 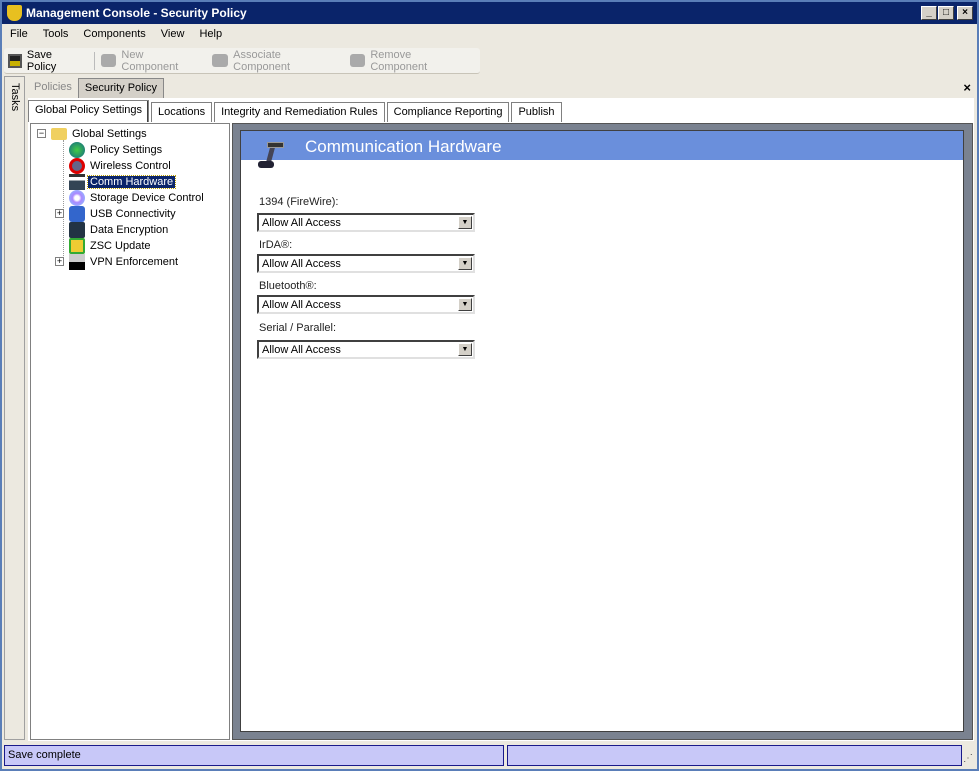 What do you see at coordinates (366, 263) in the screenshot?
I see `irda-select: Allow All Access ▼` at bounding box center [366, 263].